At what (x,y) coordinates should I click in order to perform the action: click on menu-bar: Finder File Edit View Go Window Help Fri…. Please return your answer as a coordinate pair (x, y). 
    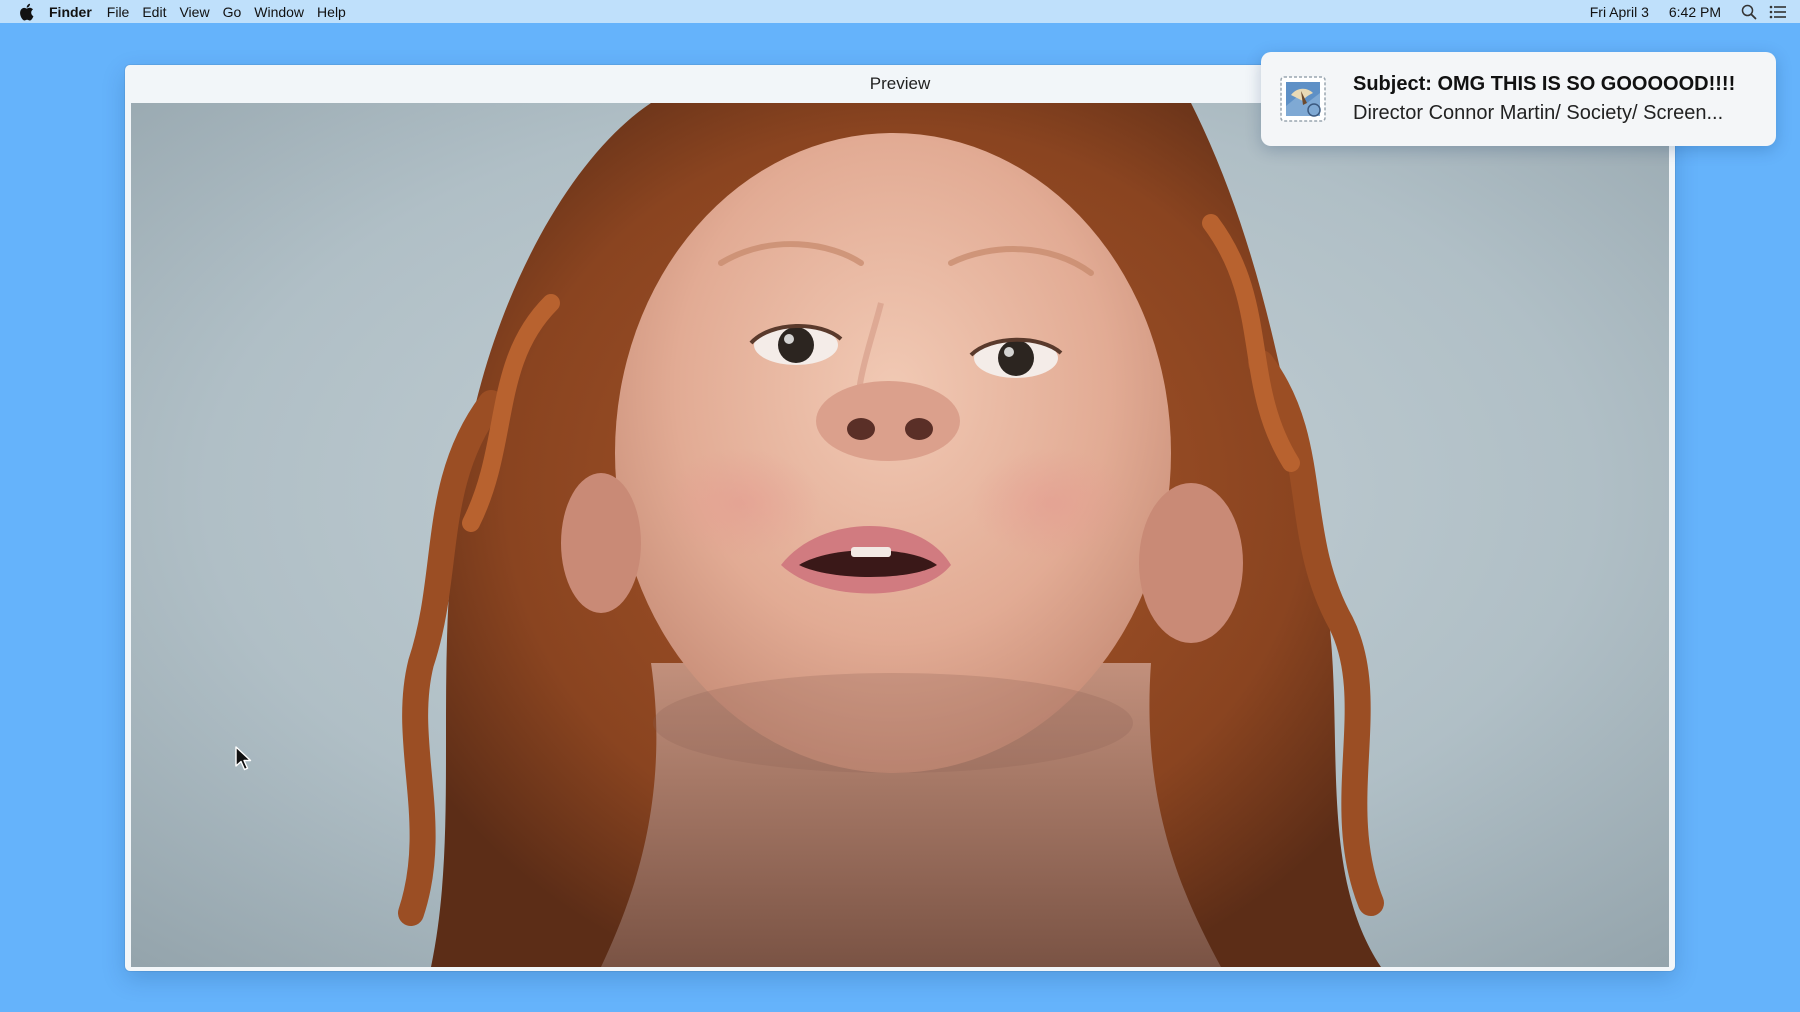
    Looking at the image, I should click on (900, 11).